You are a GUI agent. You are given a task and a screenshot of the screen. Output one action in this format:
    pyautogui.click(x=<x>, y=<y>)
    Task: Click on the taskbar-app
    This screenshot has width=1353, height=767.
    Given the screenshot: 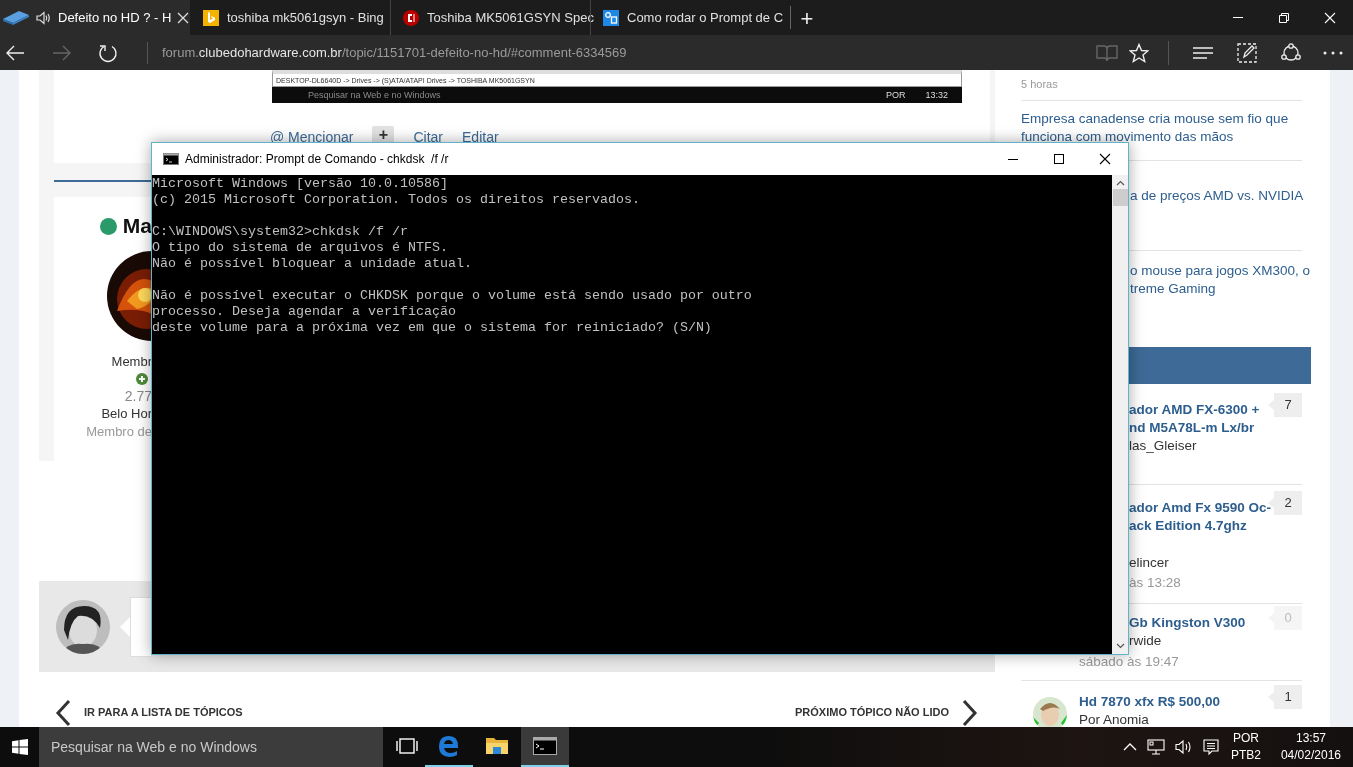 What is the action you would take?
    pyautogui.click(x=545, y=747)
    